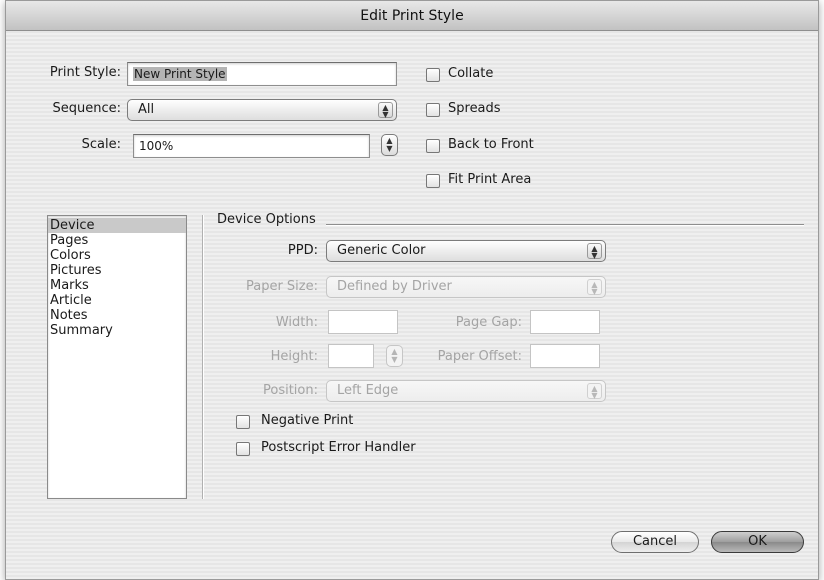 This screenshot has height=580, width=824. What do you see at coordinates (565, 356) in the screenshot?
I see `paper-offset-input` at bounding box center [565, 356].